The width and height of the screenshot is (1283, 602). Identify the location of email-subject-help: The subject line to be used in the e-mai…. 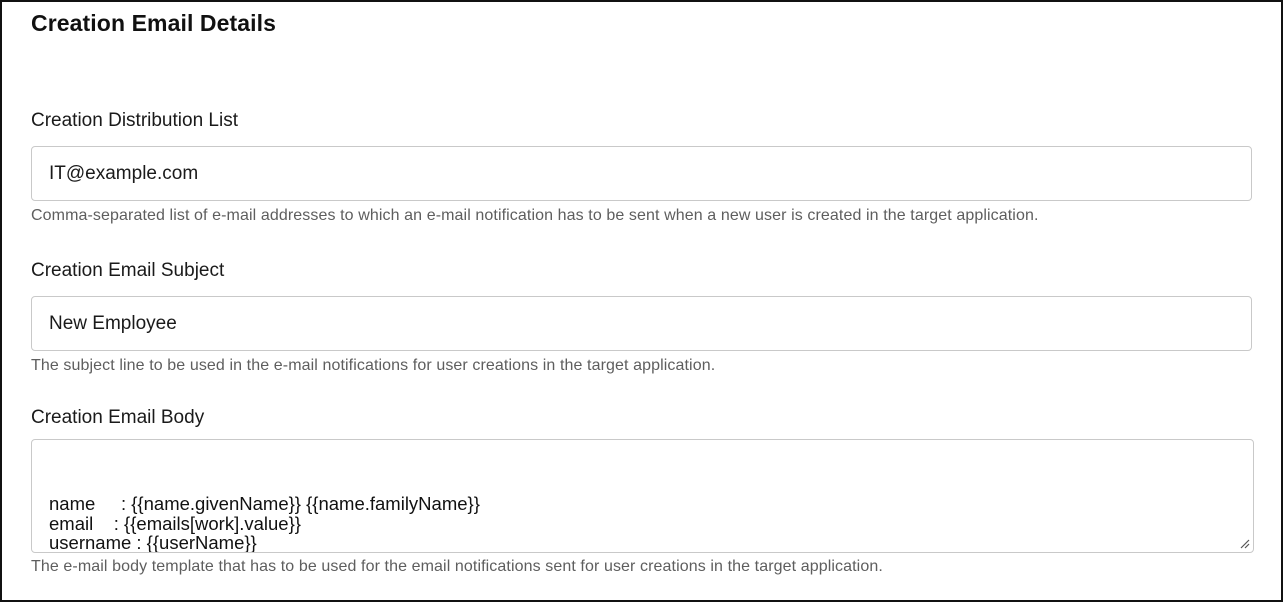
(373, 365).